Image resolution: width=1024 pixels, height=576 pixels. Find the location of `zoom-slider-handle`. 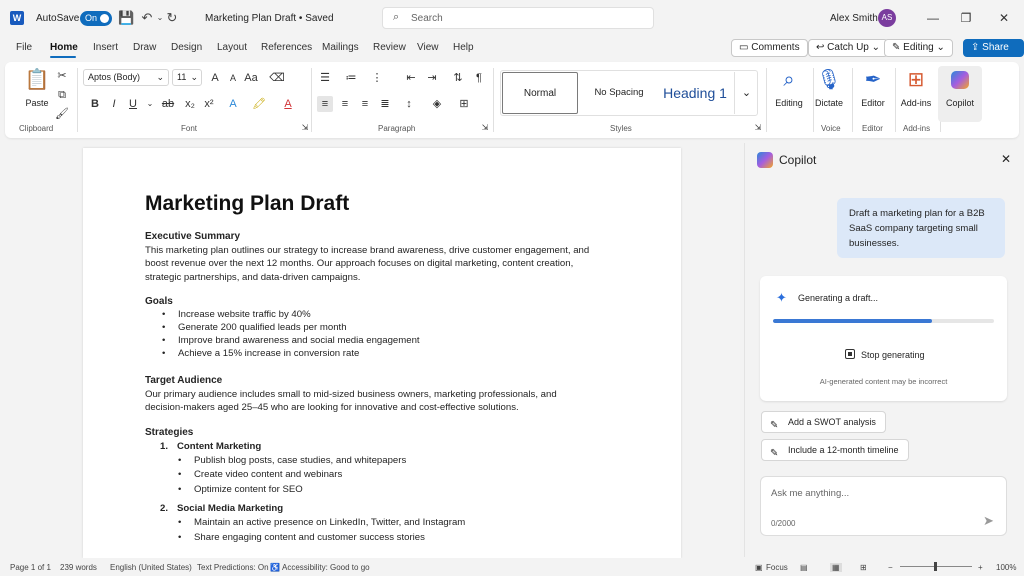

zoom-slider-handle is located at coordinates (935, 566).